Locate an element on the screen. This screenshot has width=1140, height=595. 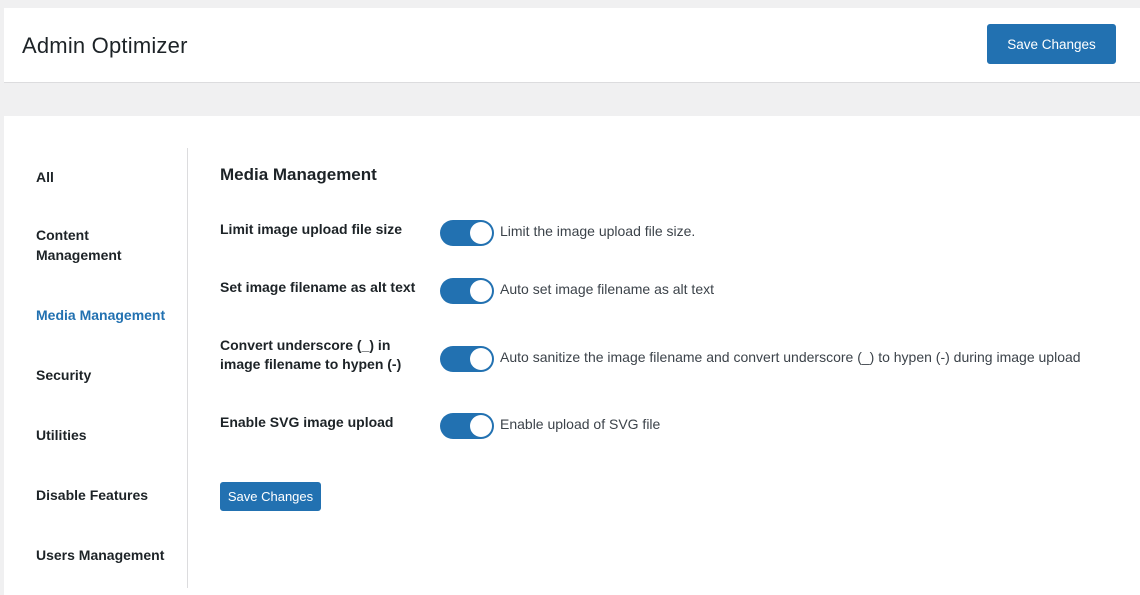
toggle-limit-upload-size is located at coordinates (467, 233).